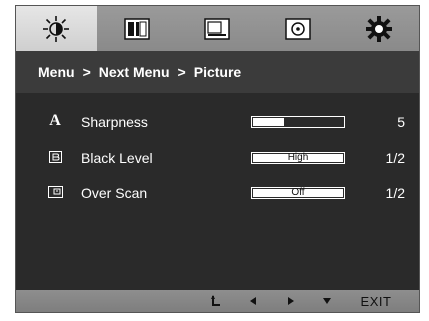 This screenshot has width=429, height=321. Describe the element at coordinates (114, 193) in the screenshot. I see `setting-label-over-scan: Over Scan` at that location.